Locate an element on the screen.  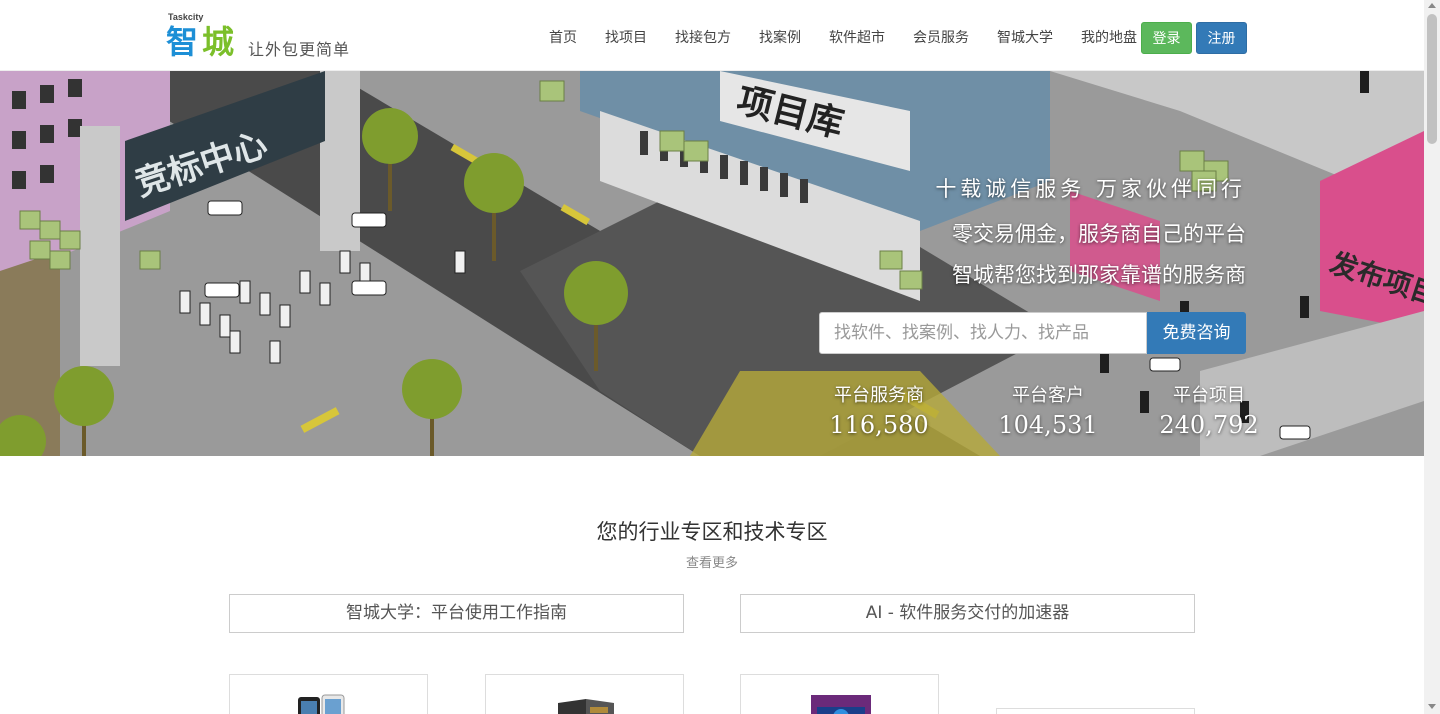
scroll-up-arrow-icon is located at coordinates (1432, 5).